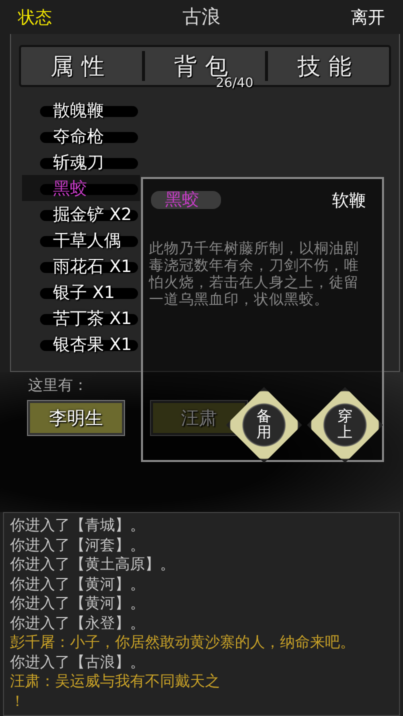 This screenshot has height=716, width=403. I want to click on tab: 属性, so click(81, 66).